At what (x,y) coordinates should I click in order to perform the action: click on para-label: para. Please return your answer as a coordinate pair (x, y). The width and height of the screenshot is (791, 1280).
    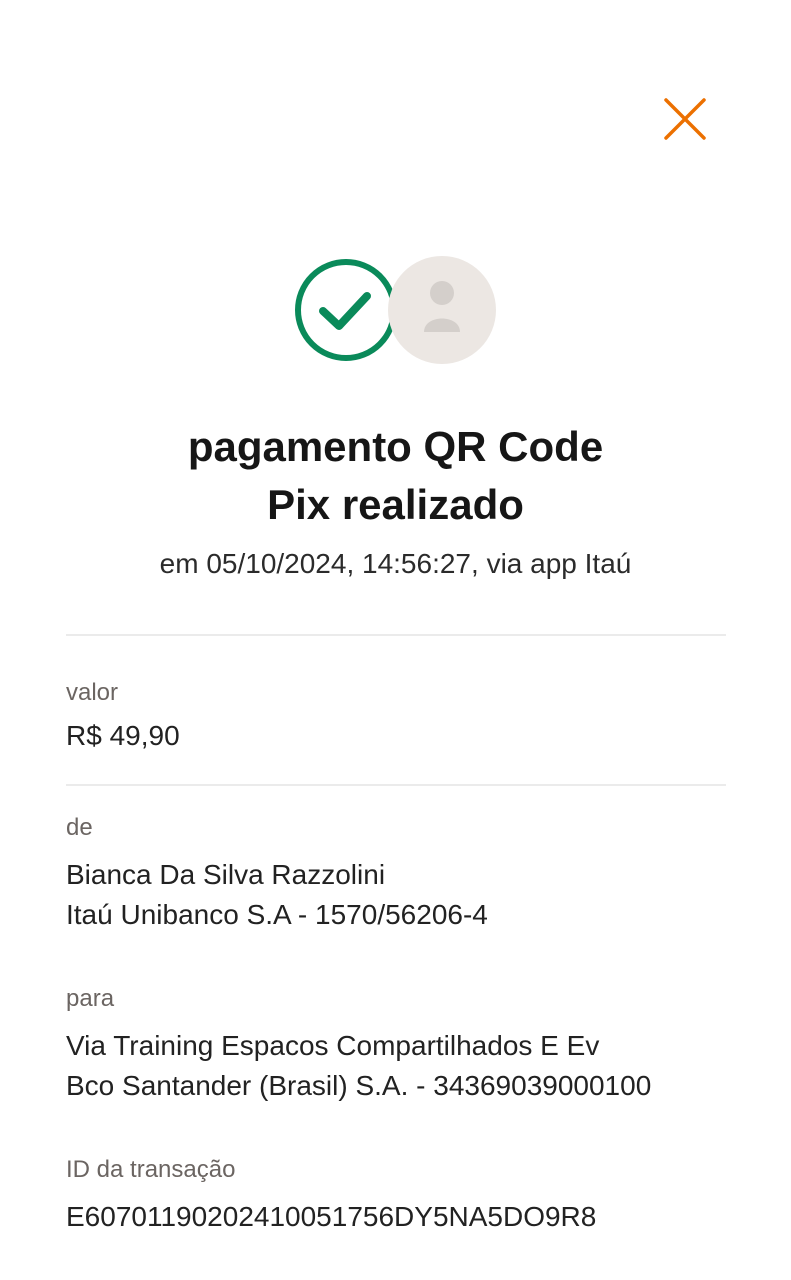
    Looking at the image, I should click on (90, 998).